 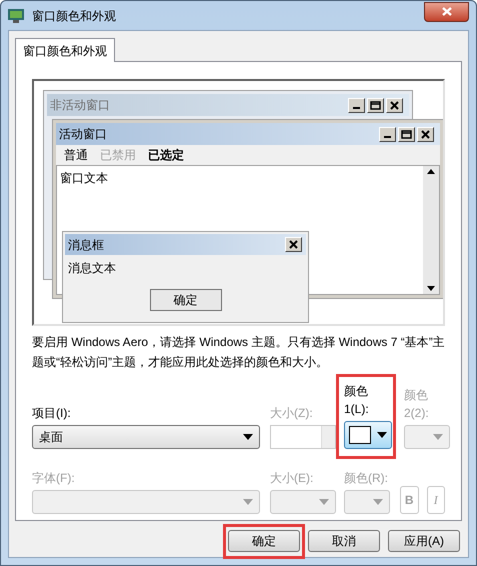 I want to click on window-title: 窗口颜色和外观, so click(x=74, y=16).